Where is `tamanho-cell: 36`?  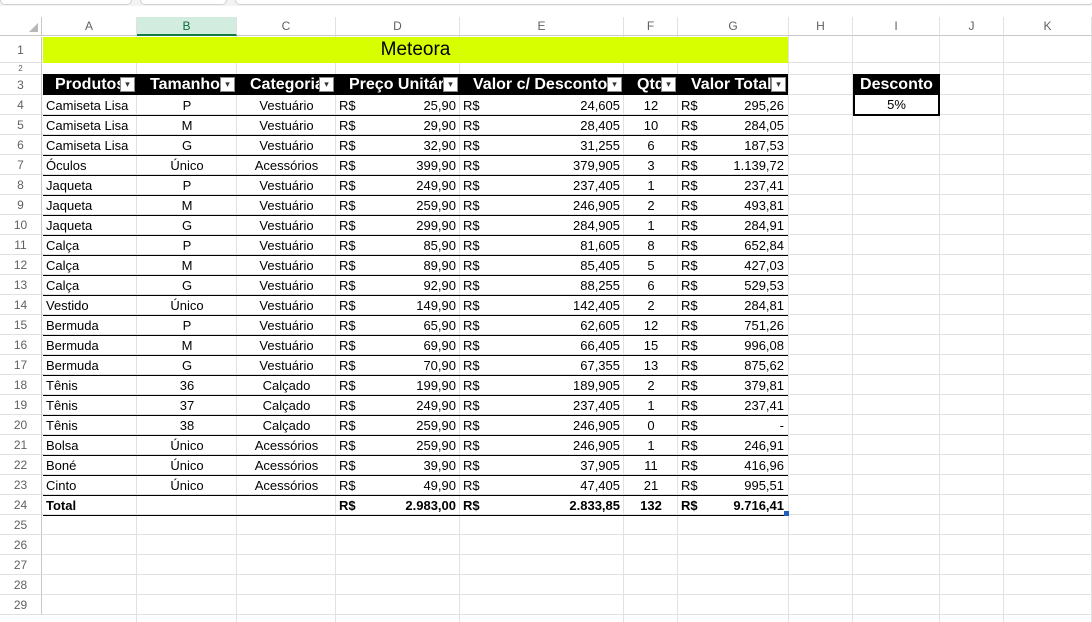 tamanho-cell: 36 is located at coordinates (187, 385).